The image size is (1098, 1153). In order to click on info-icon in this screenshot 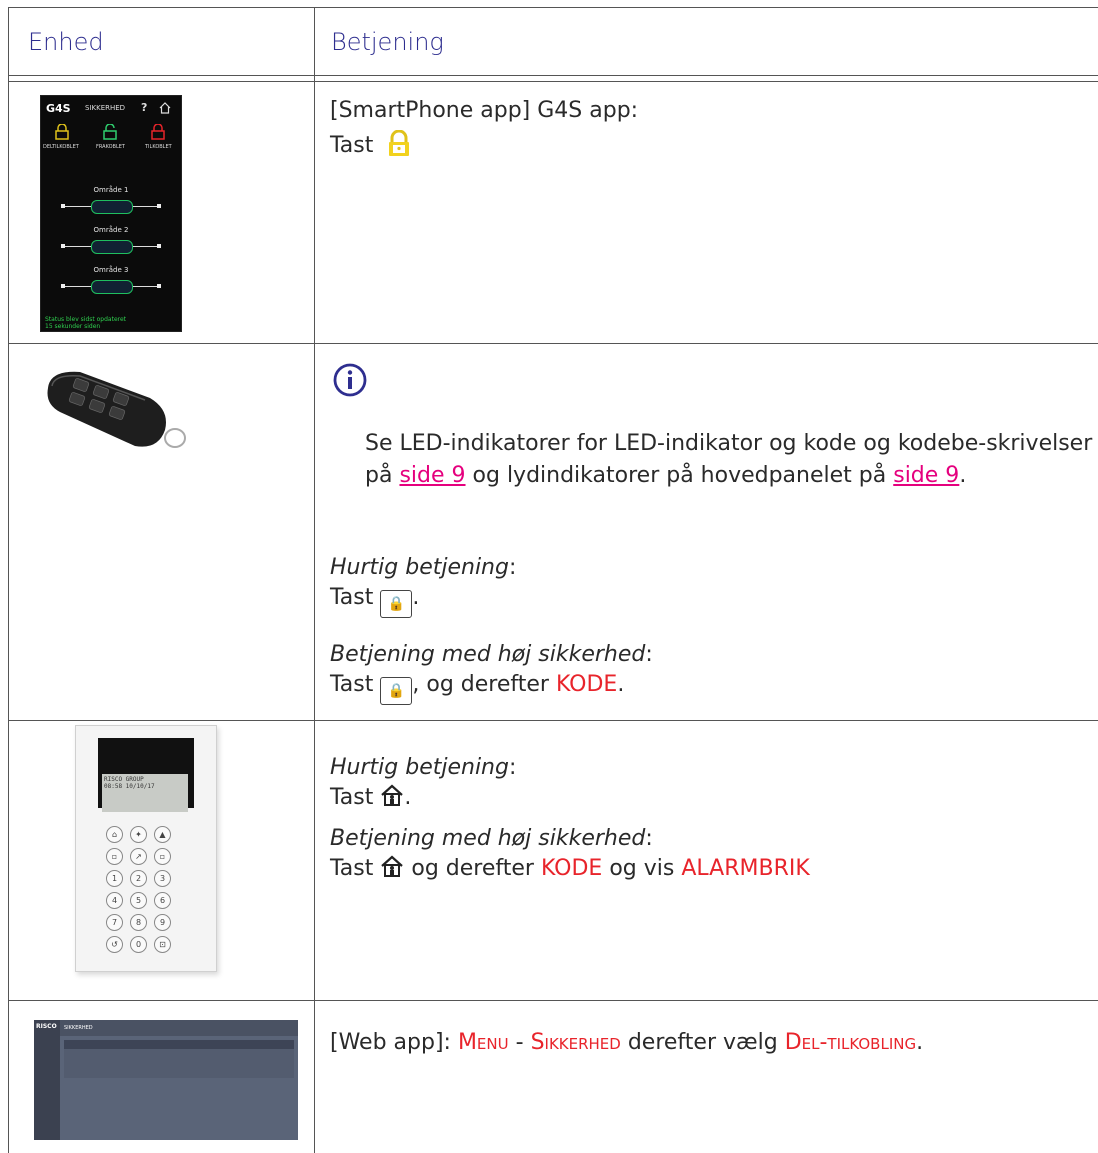, I will do `click(350, 380)`.